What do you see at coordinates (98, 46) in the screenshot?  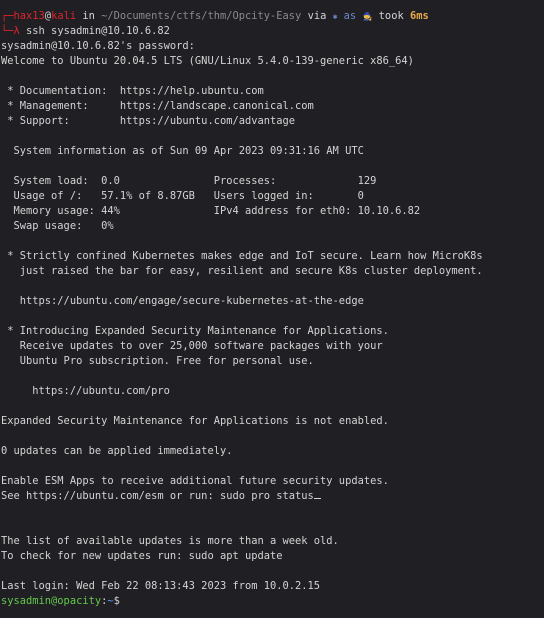 I see `output-line: sysadmin@10.10.6.82's password:` at bounding box center [98, 46].